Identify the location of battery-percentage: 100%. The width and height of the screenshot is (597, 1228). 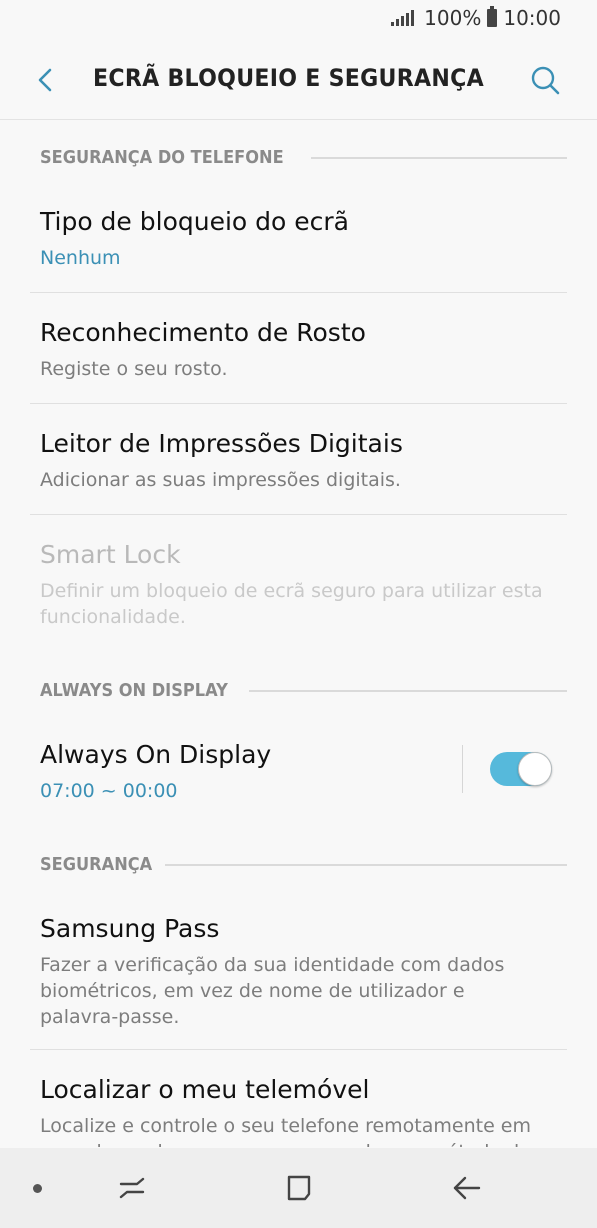
(453, 18).